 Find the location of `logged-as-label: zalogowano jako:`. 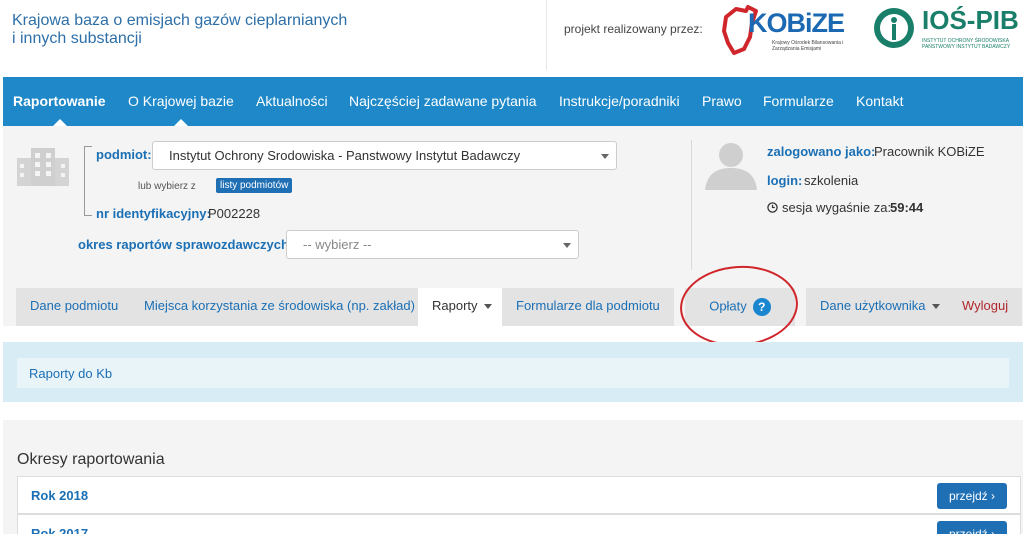

logged-as-label: zalogowano jako: is located at coordinates (821, 151).